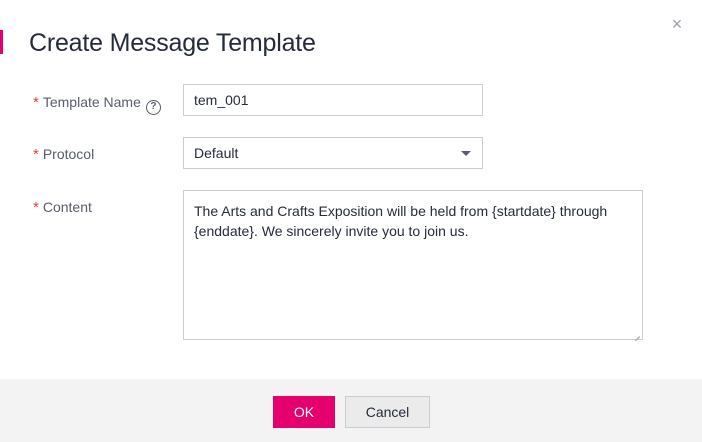 This screenshot has height=442, width=702. I want to click on help-circle-icon: ?, so click(153, 107).